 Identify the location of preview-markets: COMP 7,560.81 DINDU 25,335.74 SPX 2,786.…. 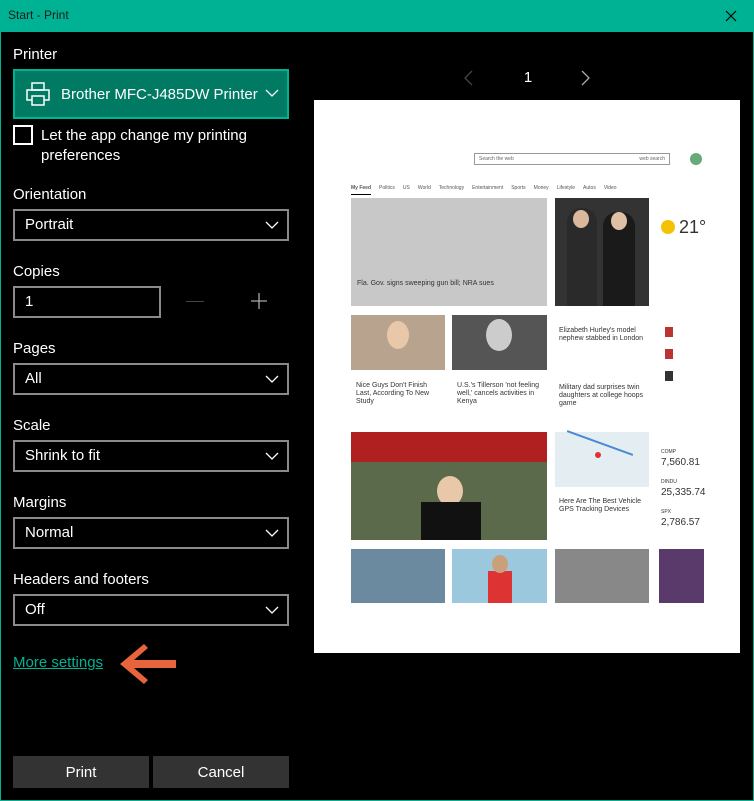
(682, 487).